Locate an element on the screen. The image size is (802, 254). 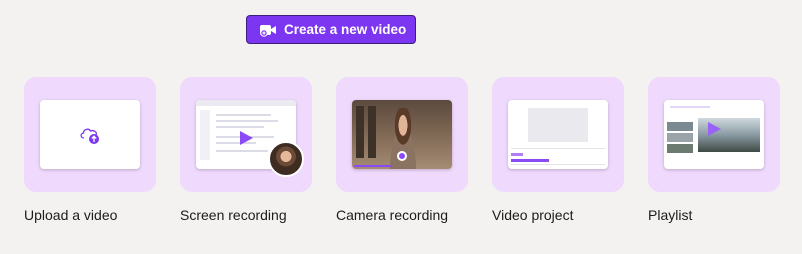
playlist-thumbnail is located at coordinates (714, 134).